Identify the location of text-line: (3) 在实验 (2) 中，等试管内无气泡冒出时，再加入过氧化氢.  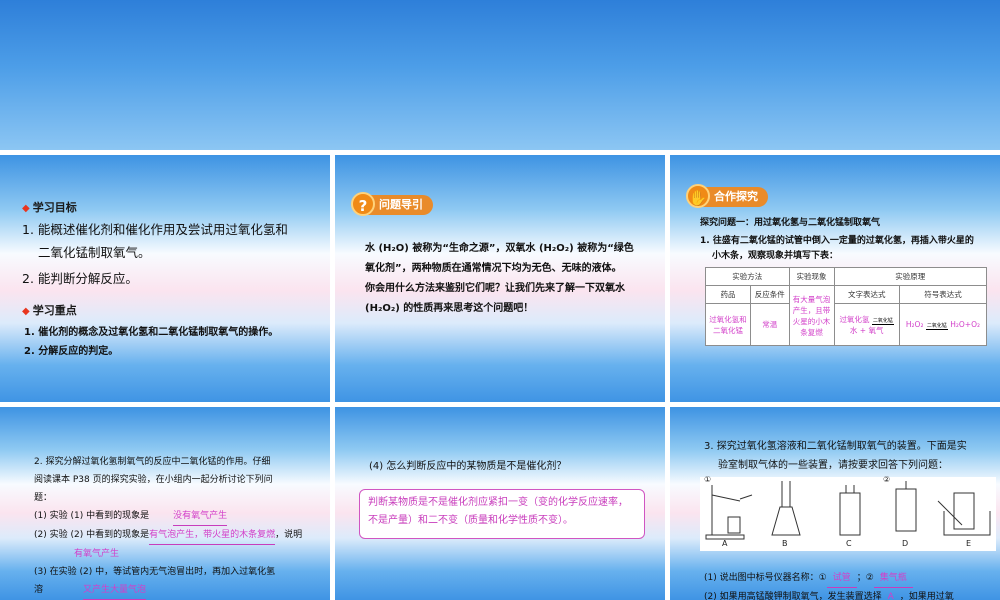
(155, 572).